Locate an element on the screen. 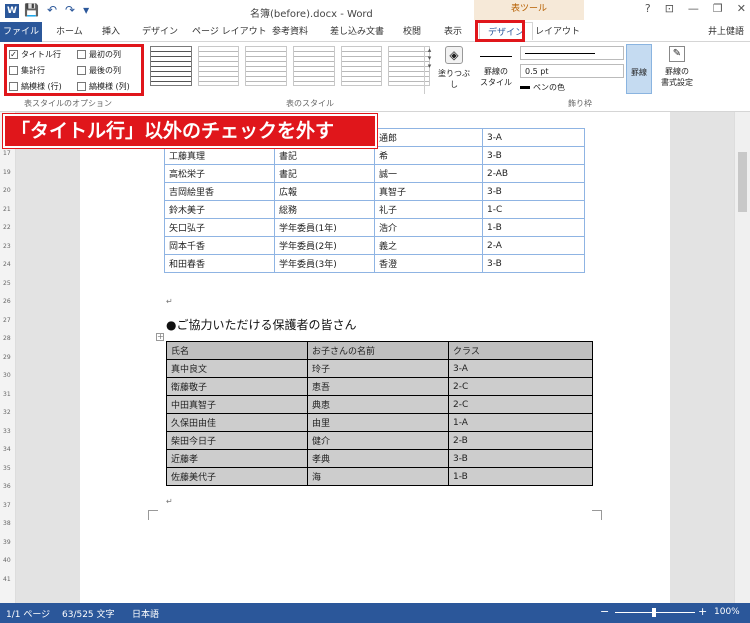  table-row: 工藤真理 書記希 3-B is located at coordinates (374, 155).